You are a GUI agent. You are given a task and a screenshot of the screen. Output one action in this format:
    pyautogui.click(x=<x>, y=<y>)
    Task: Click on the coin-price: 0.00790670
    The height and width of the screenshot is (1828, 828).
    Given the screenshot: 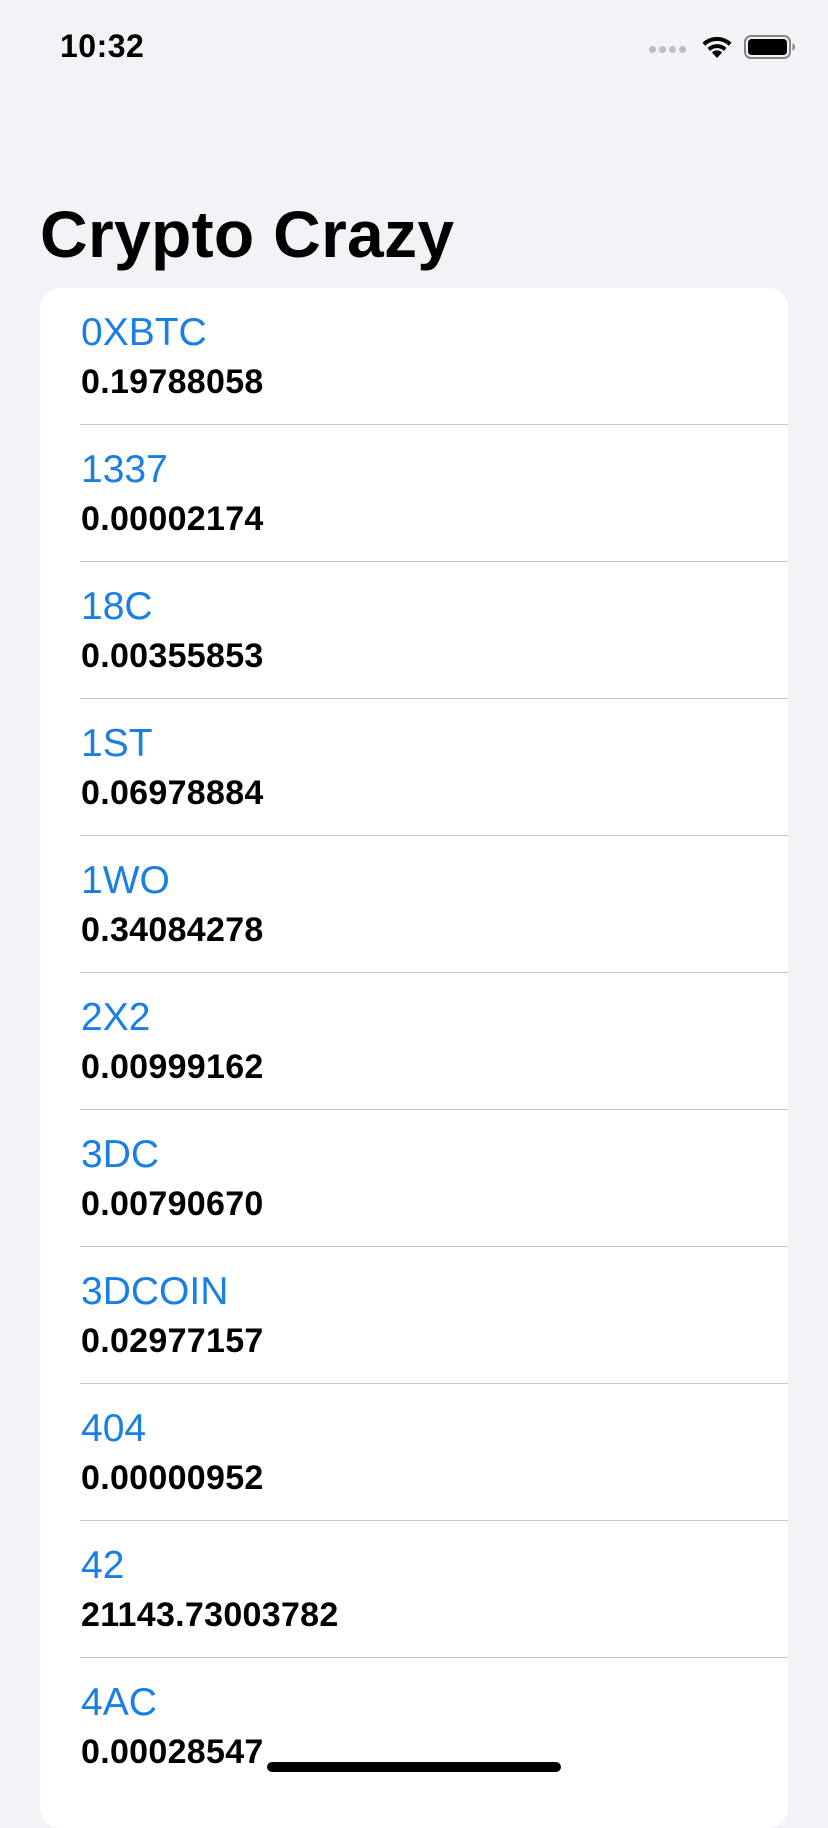 What is the action you would take?
    pyautogui.click(x=172, y=1204)
    